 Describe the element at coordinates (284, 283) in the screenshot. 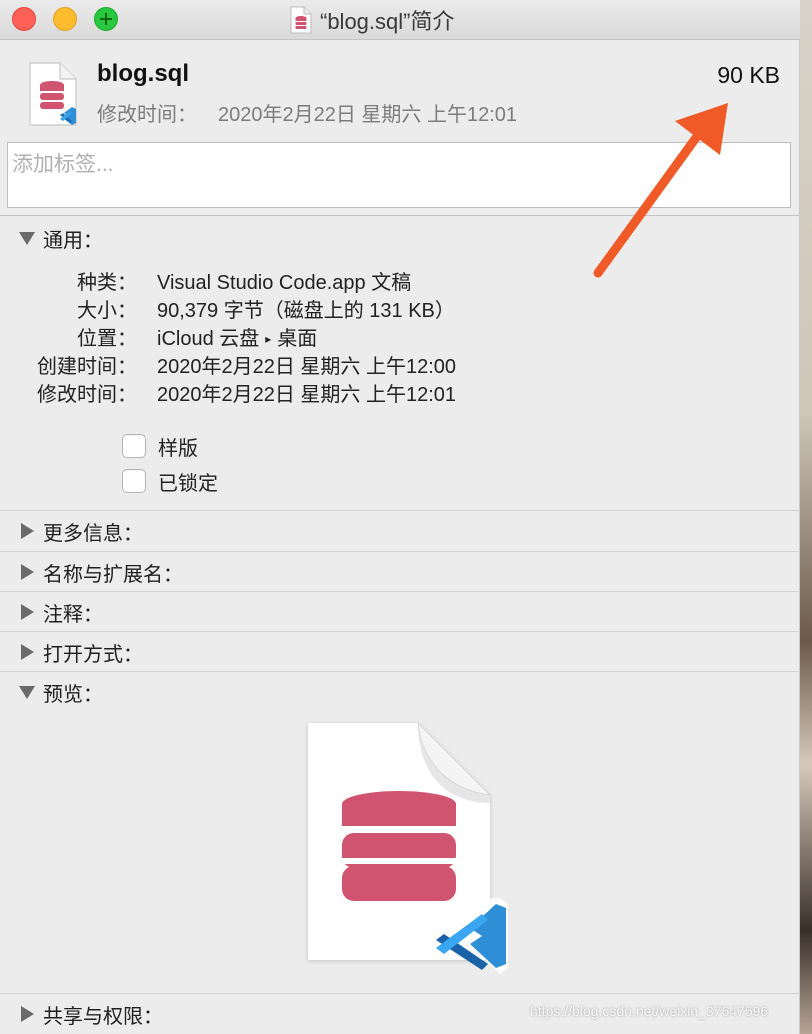

I see `kind-value: Visual Studio Code.app 文稿` at that location.